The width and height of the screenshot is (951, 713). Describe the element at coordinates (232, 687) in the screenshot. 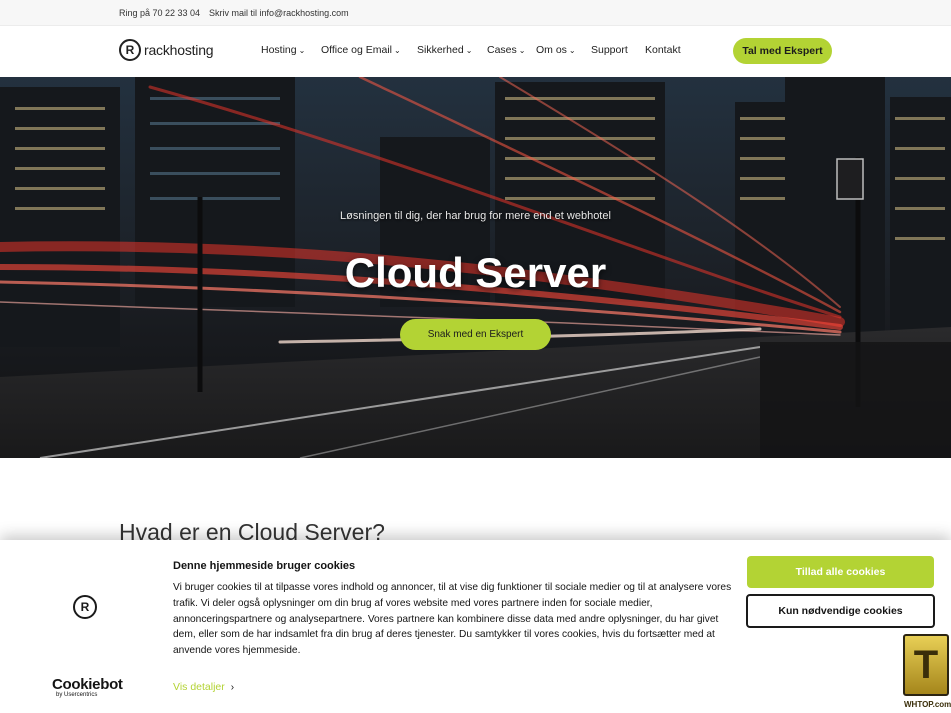

I see `chevron-right-icon: ›` at that location.